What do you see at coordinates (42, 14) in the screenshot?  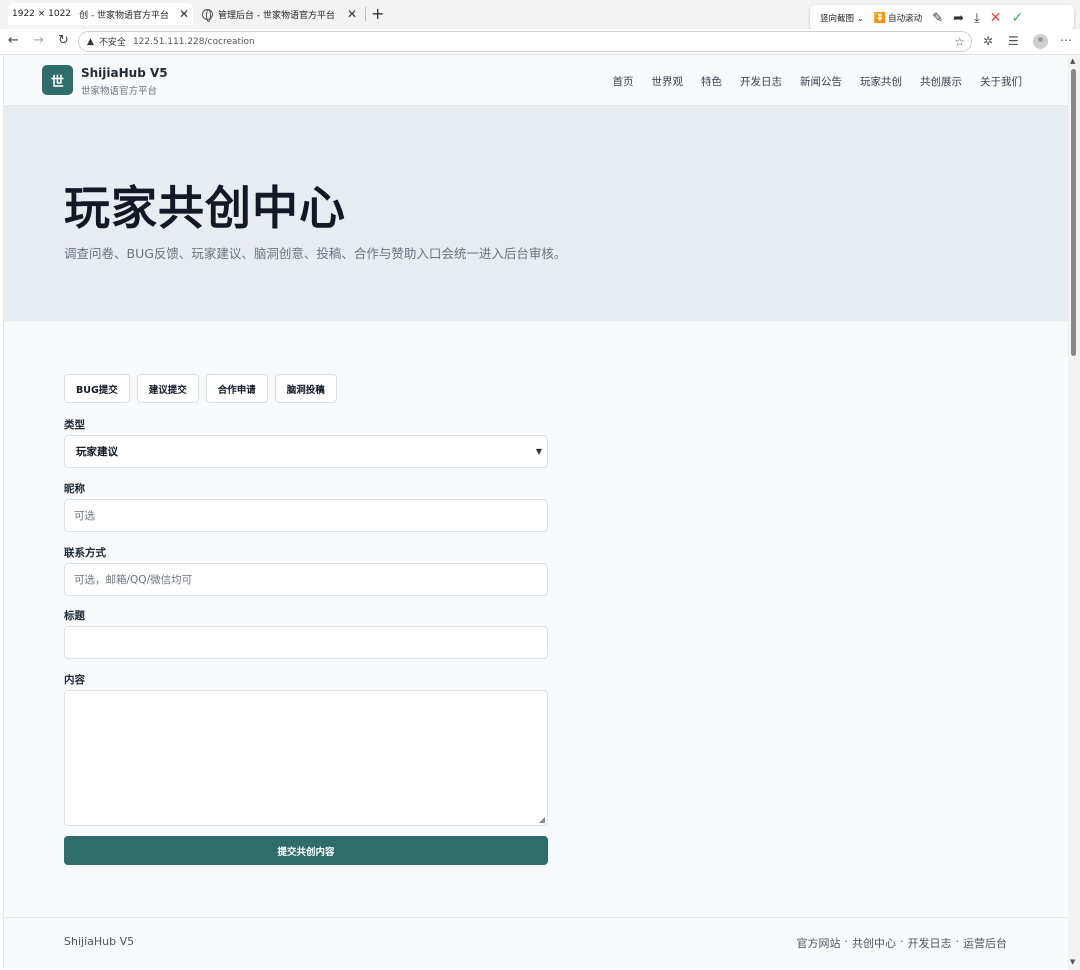 I see `screenshot-dimension-label: 1922 × 1022` at bounding box center [42, 14].